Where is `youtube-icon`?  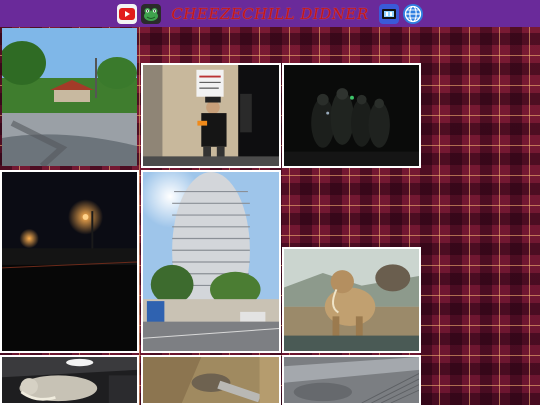 youtube-icon is located at coordinates (127, 13).